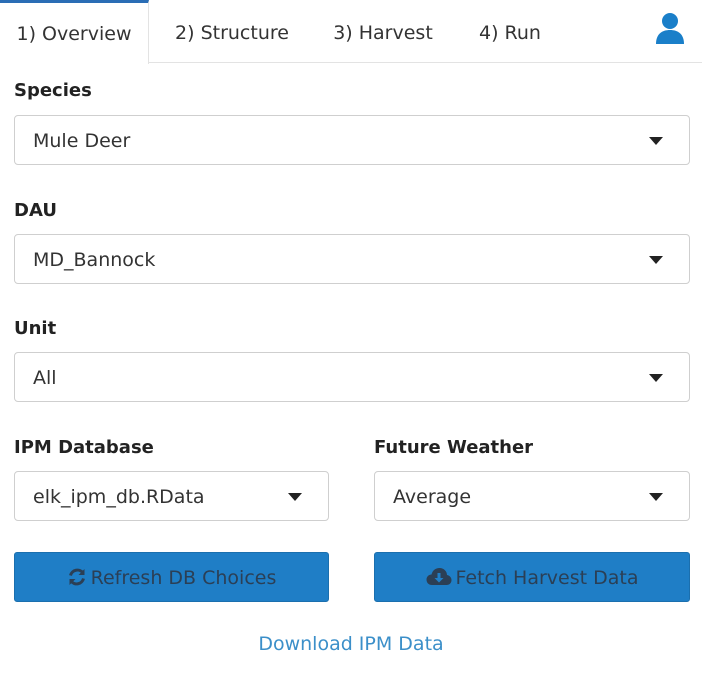 This screenshot has height=674, width=702. What do you see at coordinates (82, 141) in the screenshot?
I see `species-value: Mule Deer` at bounding box center [82, 141].